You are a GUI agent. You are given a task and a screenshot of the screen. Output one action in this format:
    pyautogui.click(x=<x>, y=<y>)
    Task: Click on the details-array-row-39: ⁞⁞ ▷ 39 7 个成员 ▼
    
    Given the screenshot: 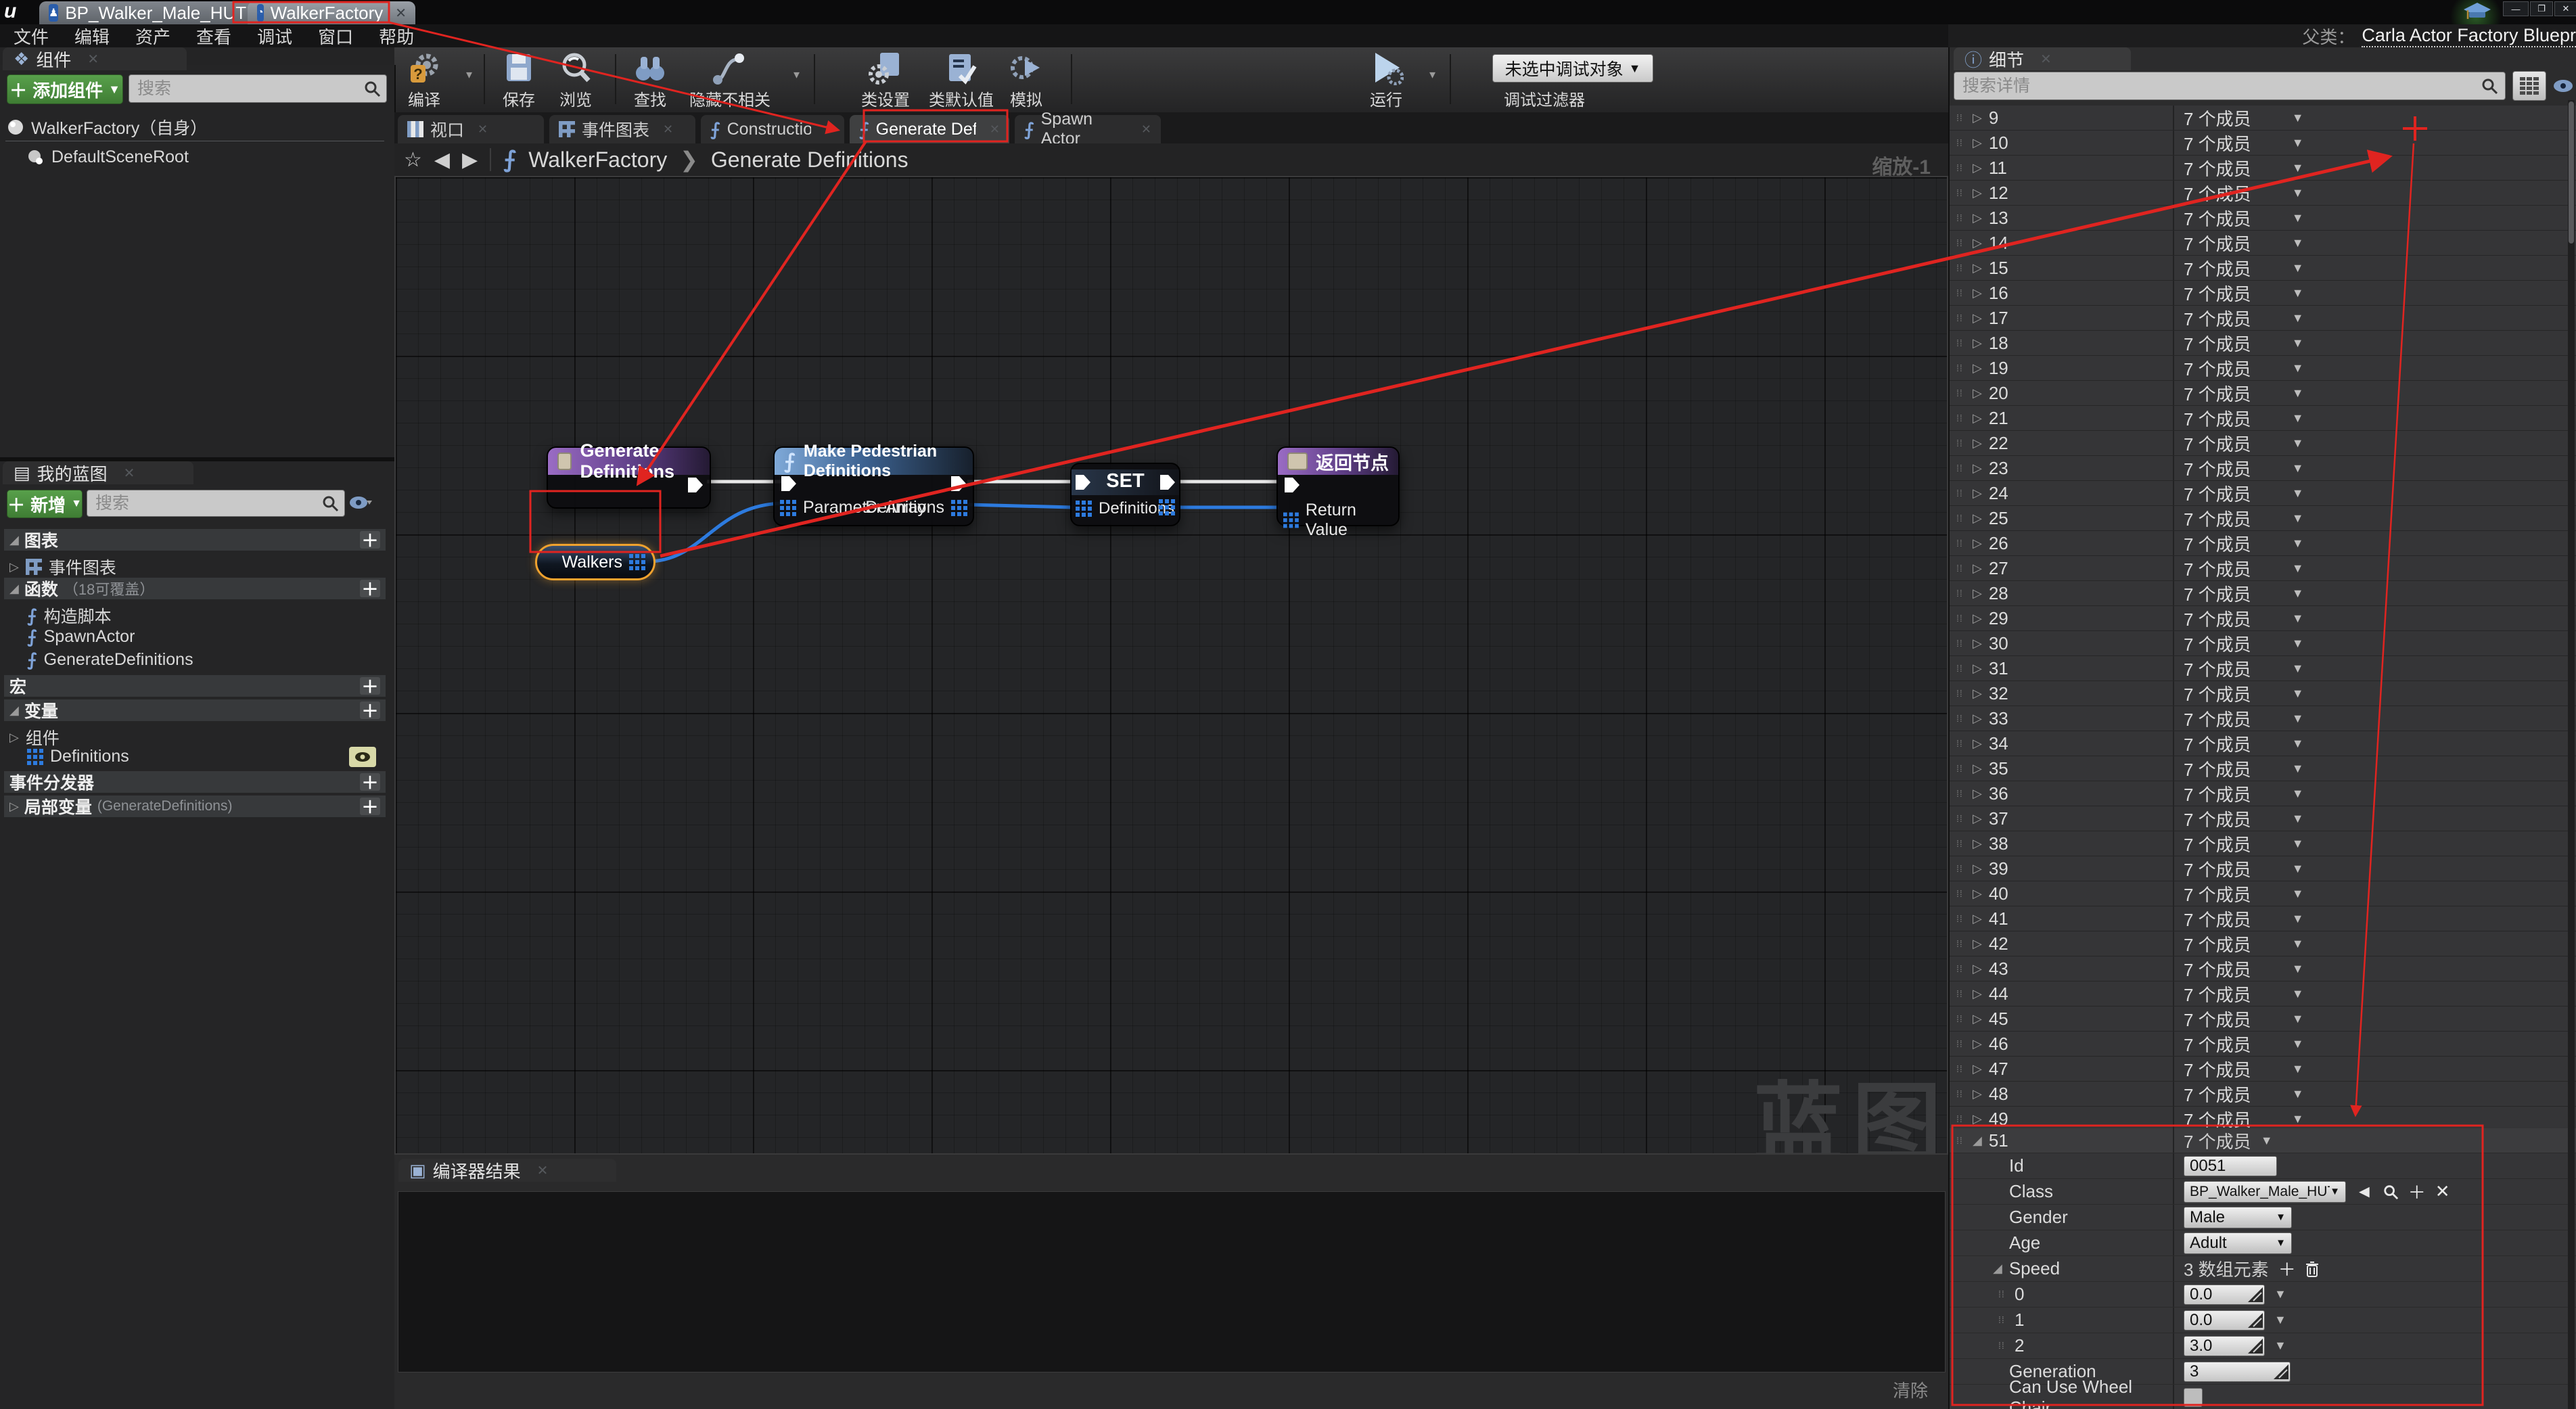 What is the action you would take?
    pyautogui.click(x=2263, y=869)
    